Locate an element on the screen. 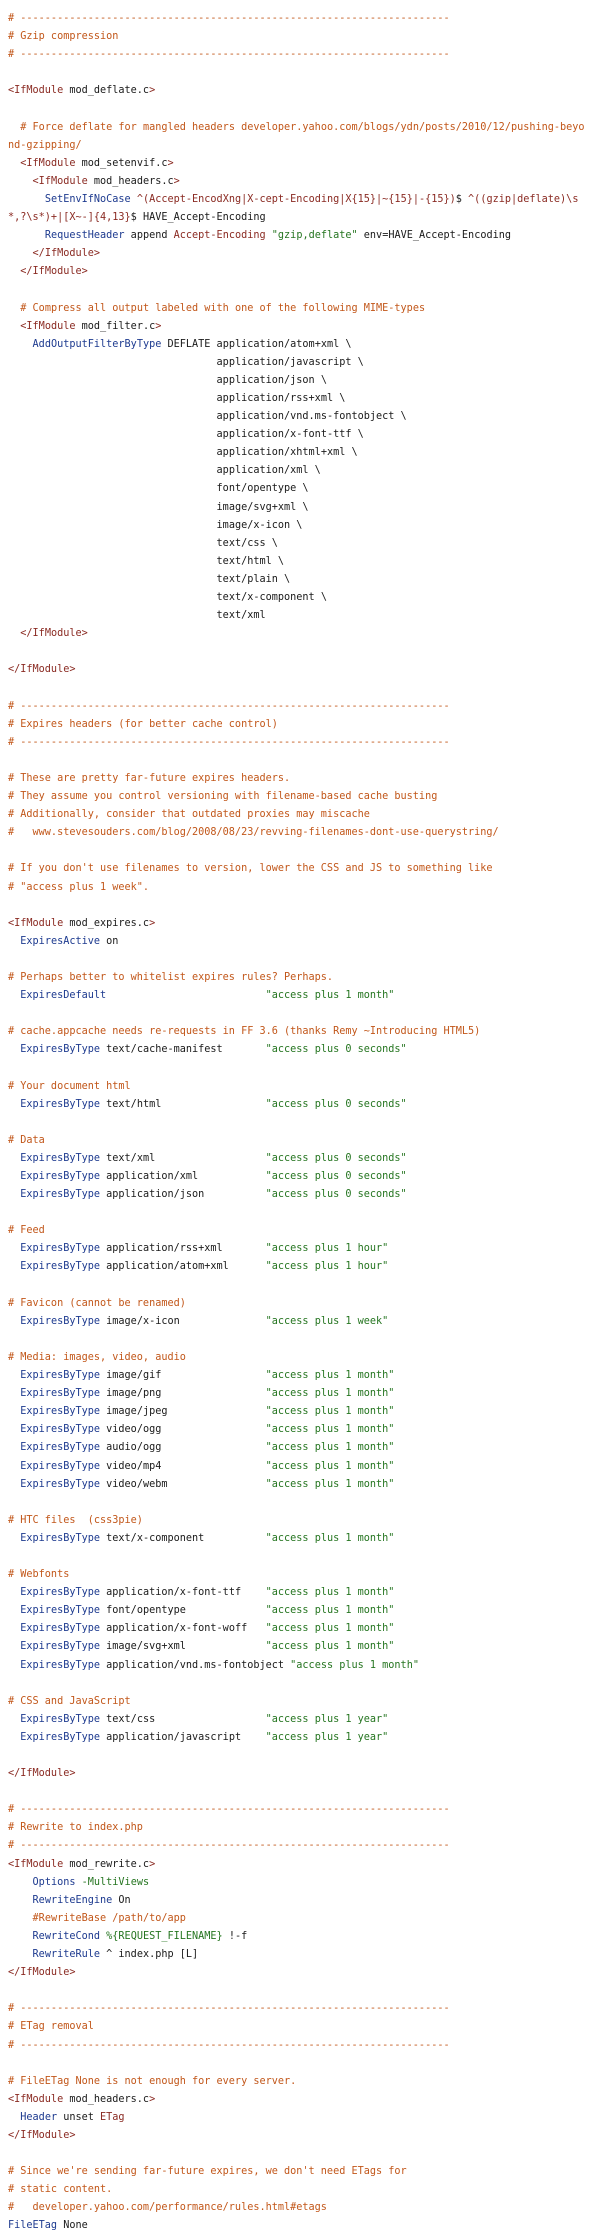 Image resolution: width=600 pixels, height=2236 pixels. code-line: Header unset ETag is located at coordinates (298, 2118).